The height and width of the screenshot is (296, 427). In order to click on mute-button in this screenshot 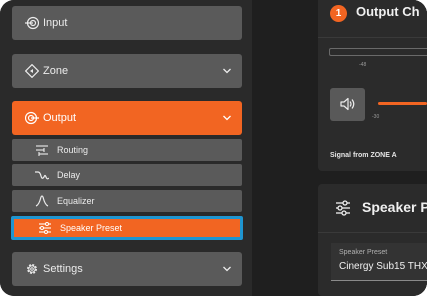, I will do `click(347, 104)`.